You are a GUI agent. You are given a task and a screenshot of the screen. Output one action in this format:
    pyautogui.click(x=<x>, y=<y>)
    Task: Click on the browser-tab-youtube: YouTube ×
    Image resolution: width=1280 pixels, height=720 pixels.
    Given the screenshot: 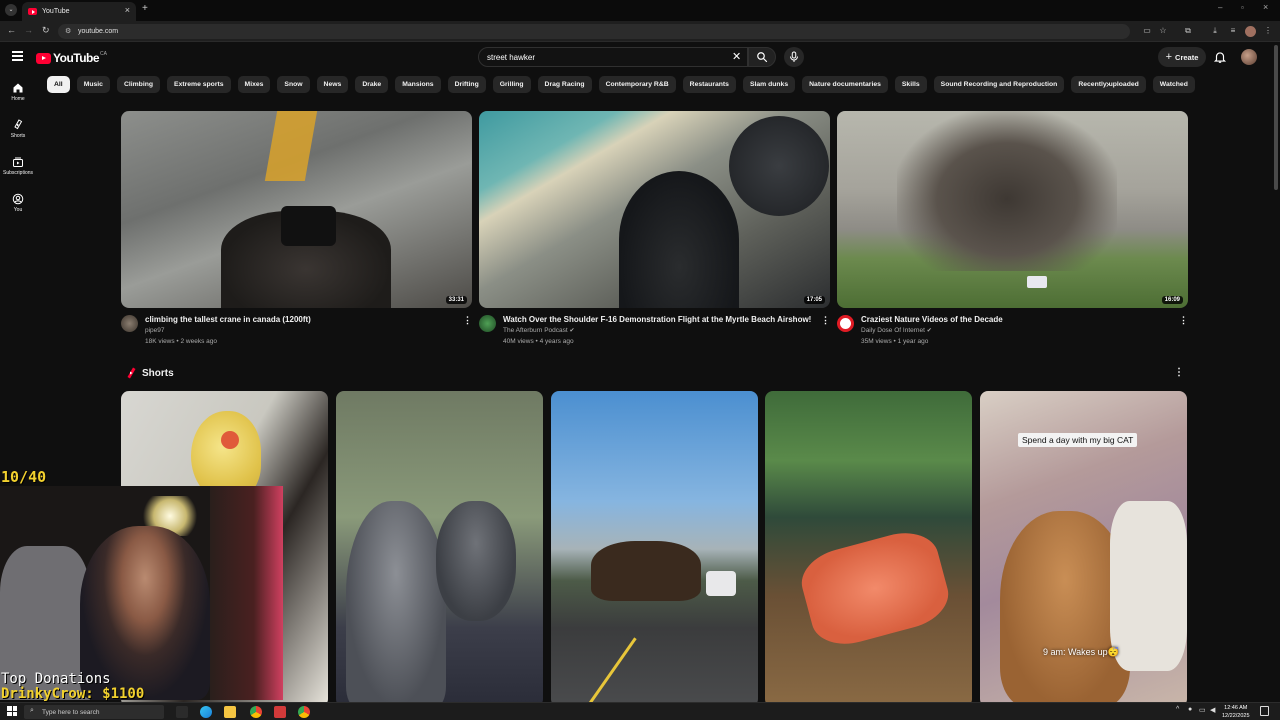 What is the action you would take?
    pyautogui.click(x=79, y=11)
    